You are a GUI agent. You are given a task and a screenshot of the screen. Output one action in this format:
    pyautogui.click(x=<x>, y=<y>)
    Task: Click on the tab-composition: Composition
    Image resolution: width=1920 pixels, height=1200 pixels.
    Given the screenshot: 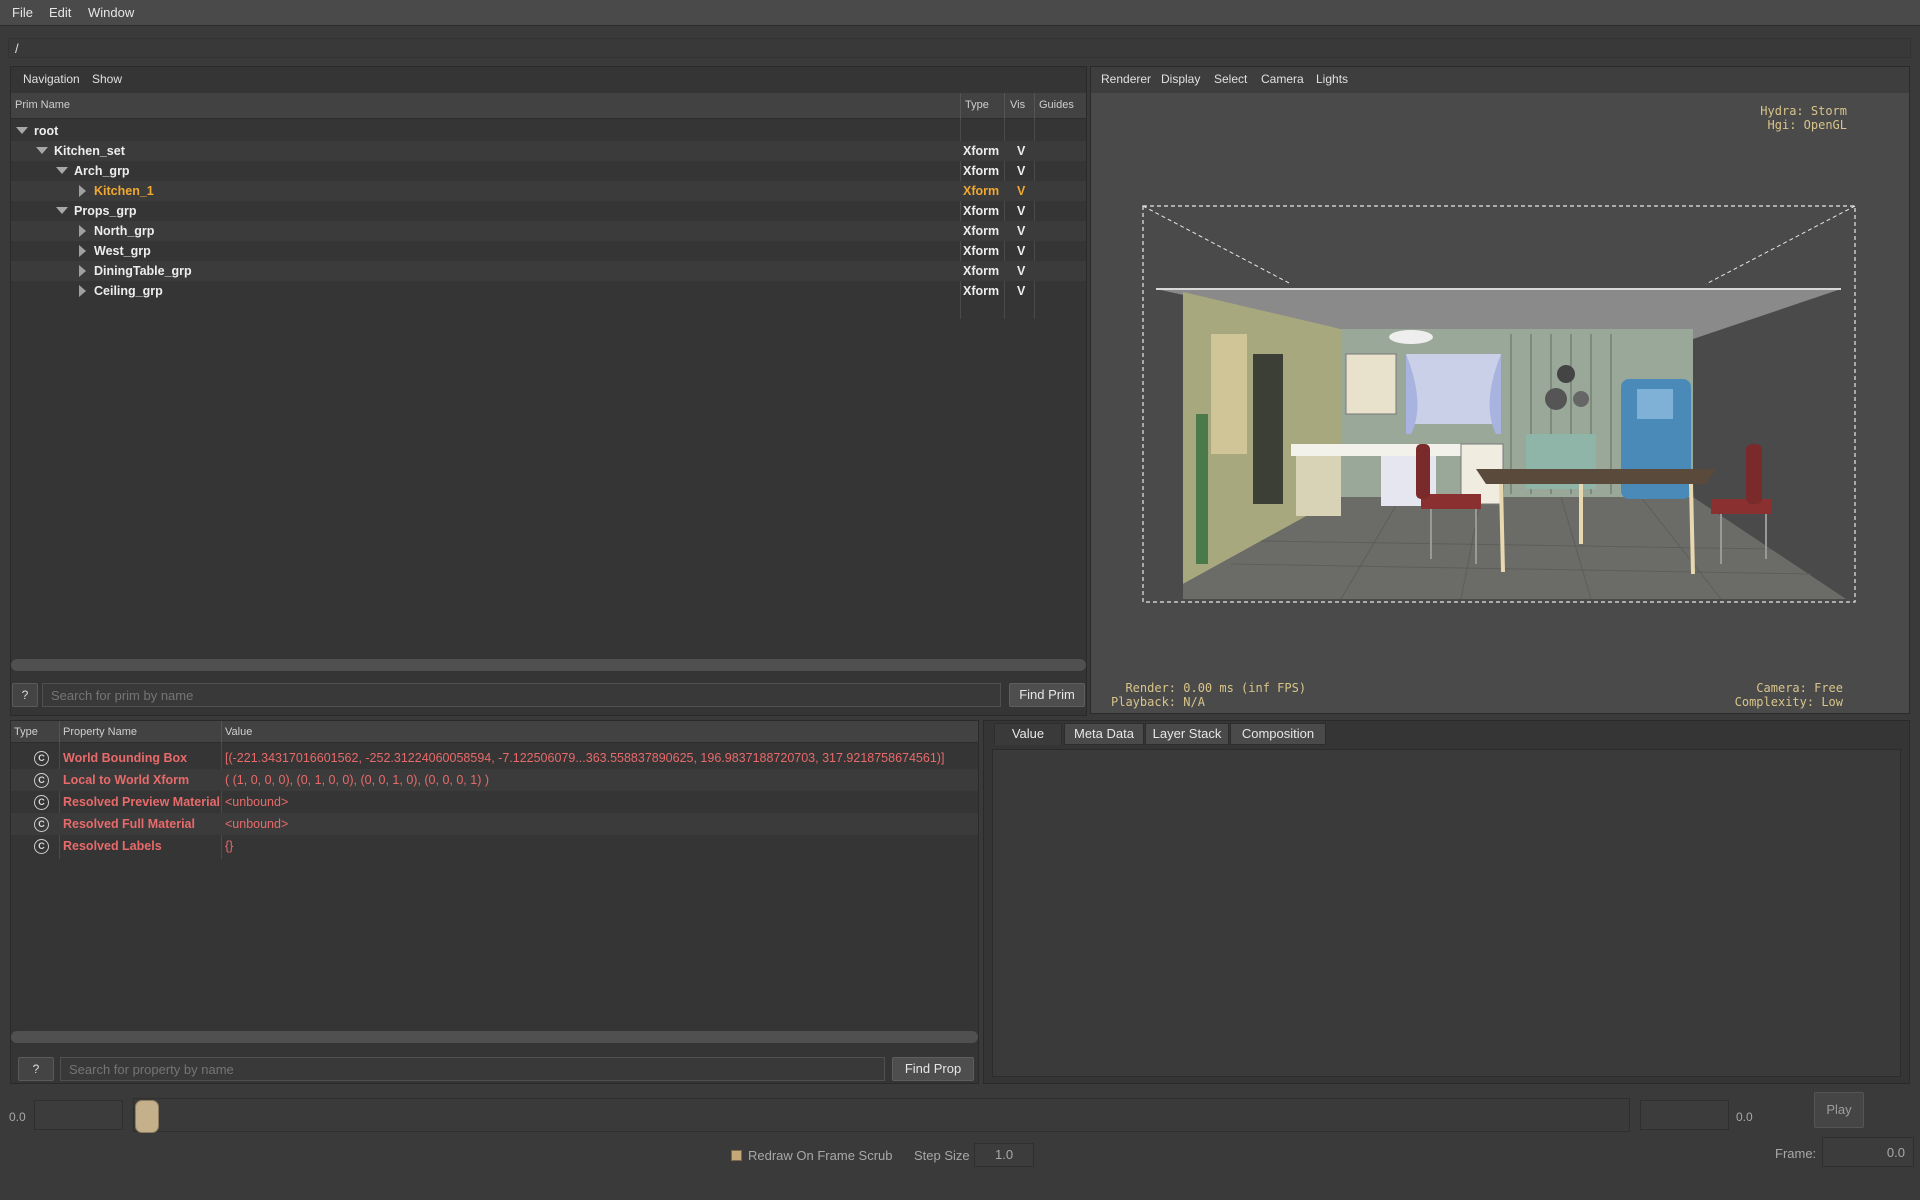 What is the action you would take?
    pyautogui.click(x=1278, y=734)
    